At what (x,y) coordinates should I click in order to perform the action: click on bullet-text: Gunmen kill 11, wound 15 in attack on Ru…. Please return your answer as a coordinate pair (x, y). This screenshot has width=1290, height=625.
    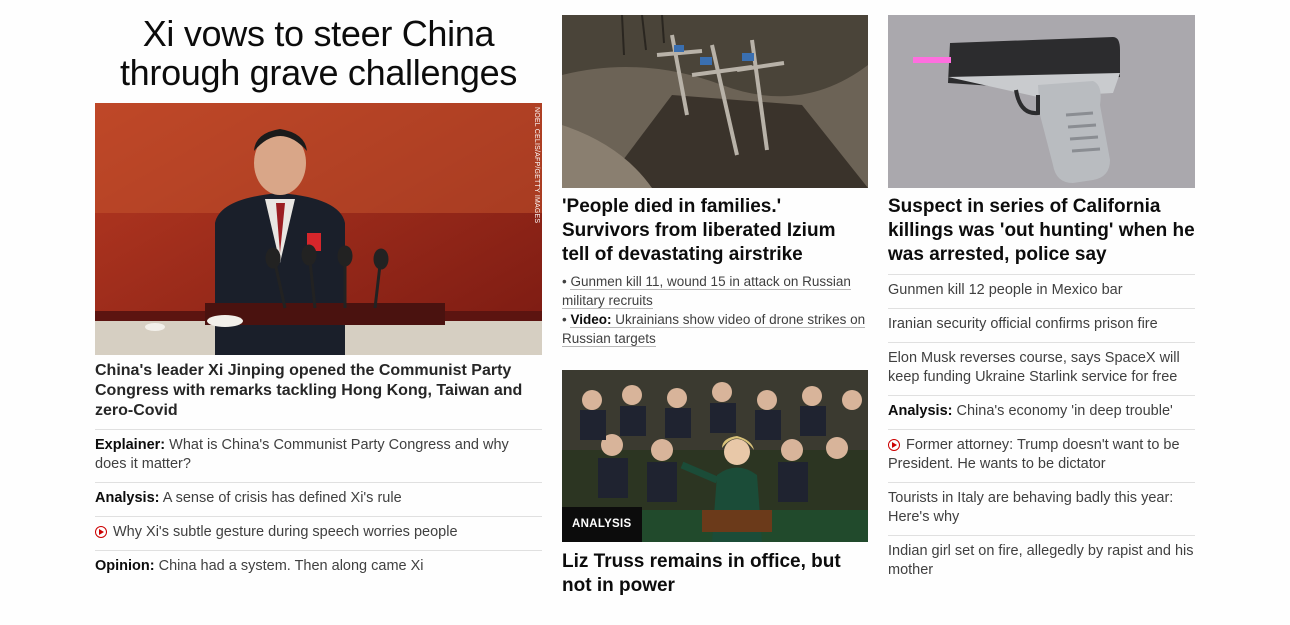
    Looking at the image, I should click on (706, 291).